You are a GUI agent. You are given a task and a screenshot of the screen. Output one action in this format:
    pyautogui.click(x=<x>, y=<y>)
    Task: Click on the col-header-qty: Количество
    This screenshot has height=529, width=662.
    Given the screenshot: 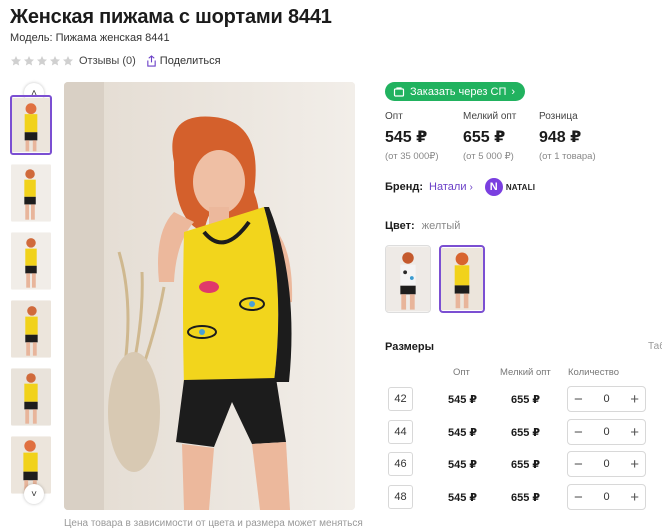 What is the action you would take?
    pyautogui.click(x=594, y=372)
    